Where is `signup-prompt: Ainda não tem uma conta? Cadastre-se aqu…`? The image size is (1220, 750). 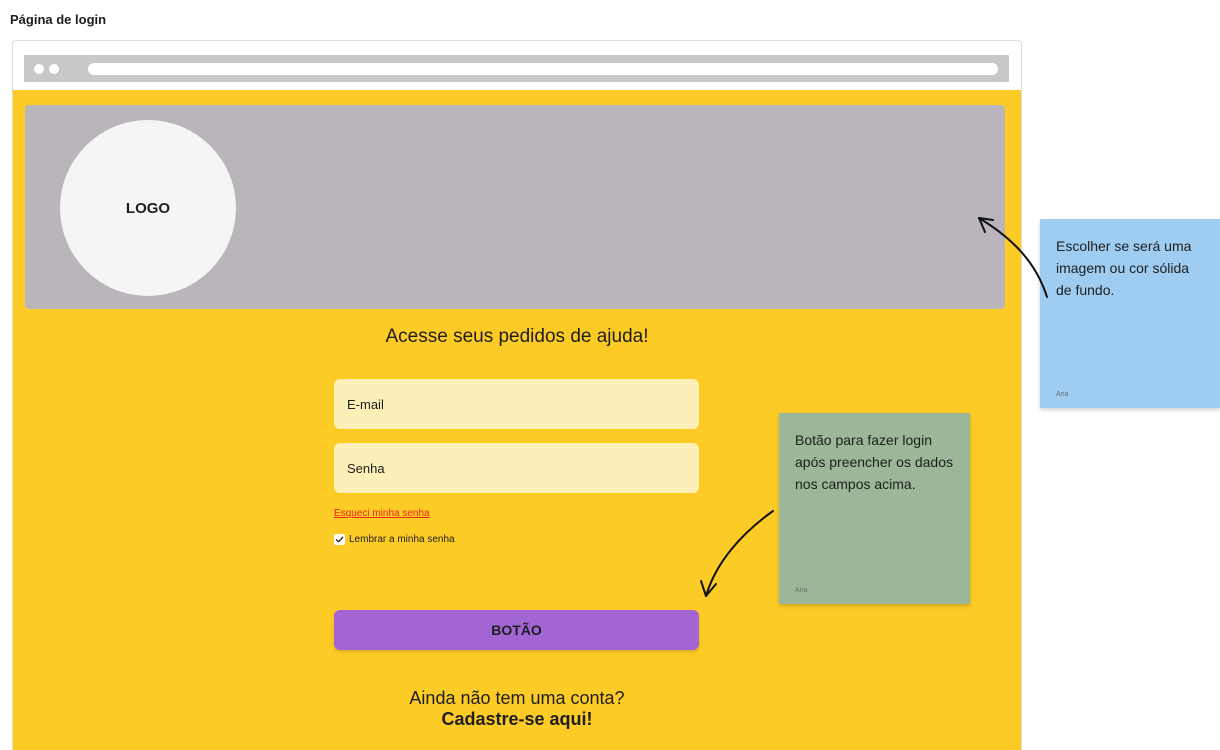
signup-prompt: Ainda não tem uma conta? Cadastre-se aqu… is located at coordinates (517, 709).